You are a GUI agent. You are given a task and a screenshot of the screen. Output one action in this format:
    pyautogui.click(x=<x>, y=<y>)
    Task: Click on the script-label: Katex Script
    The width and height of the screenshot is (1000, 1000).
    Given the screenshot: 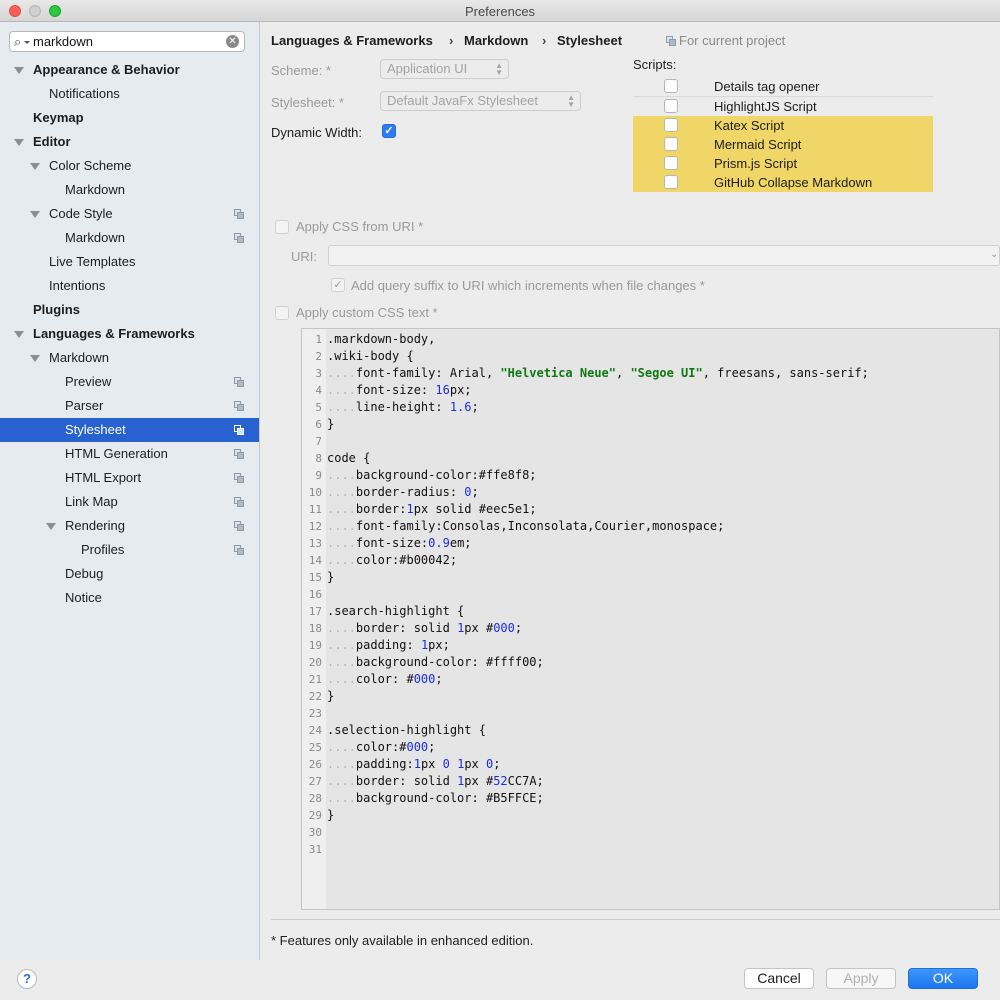 What is the action you would take?
    pyautogui.click(x=749, y=125)
    